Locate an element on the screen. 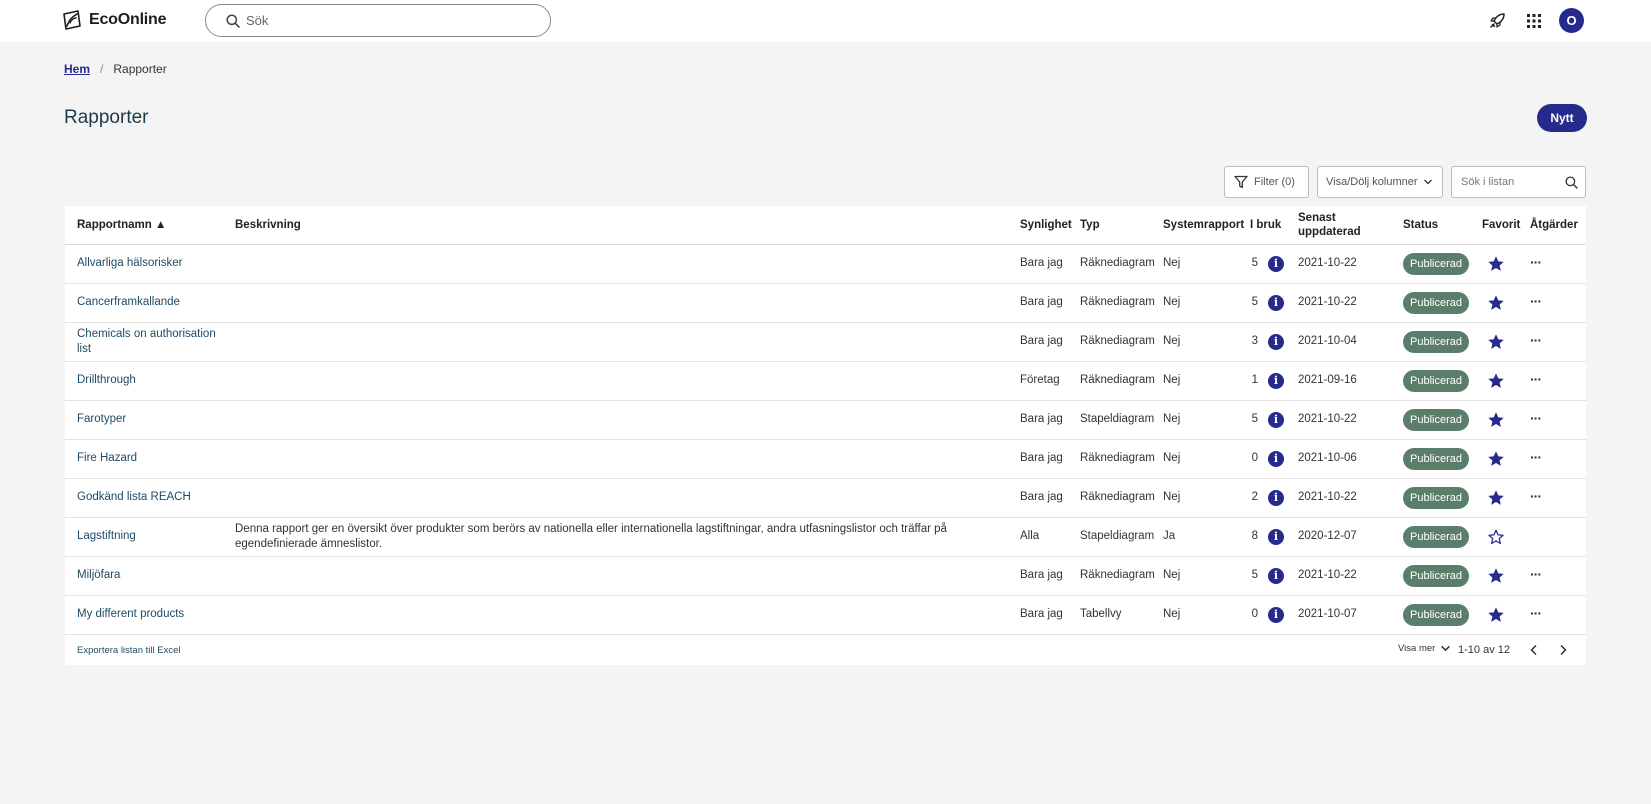  global-search-input is located at coordinates (386, 20).